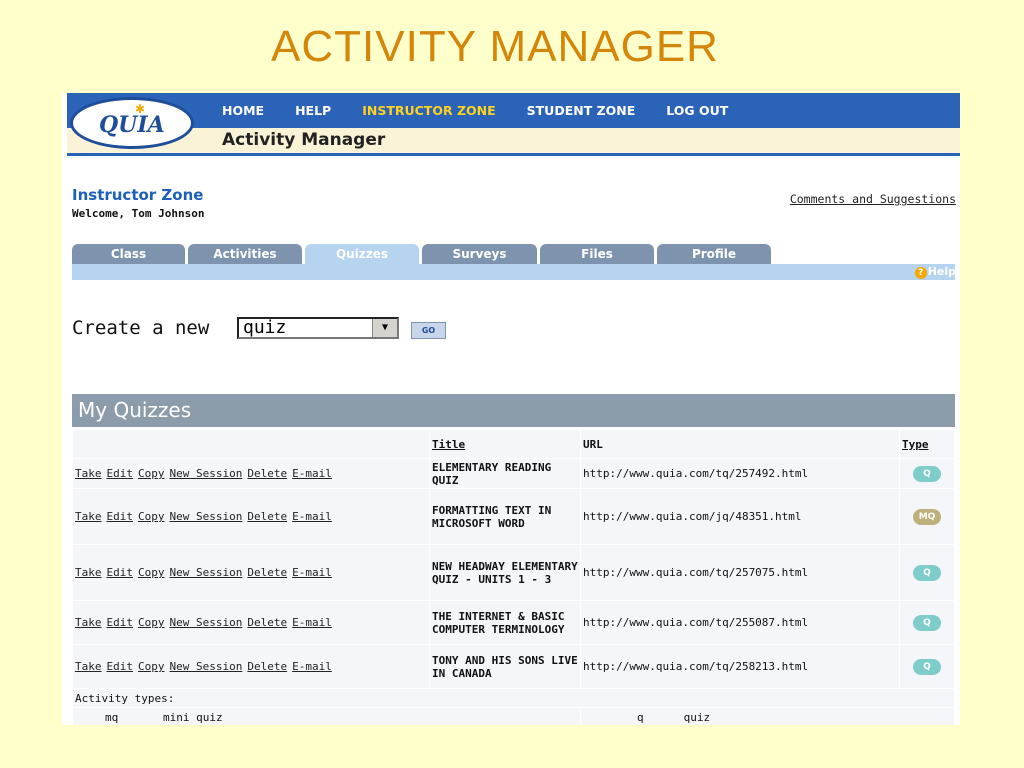 The image size is (1024, 768). I want to click on legend-row: mq mini quiz q quiz, so click(513, 716).